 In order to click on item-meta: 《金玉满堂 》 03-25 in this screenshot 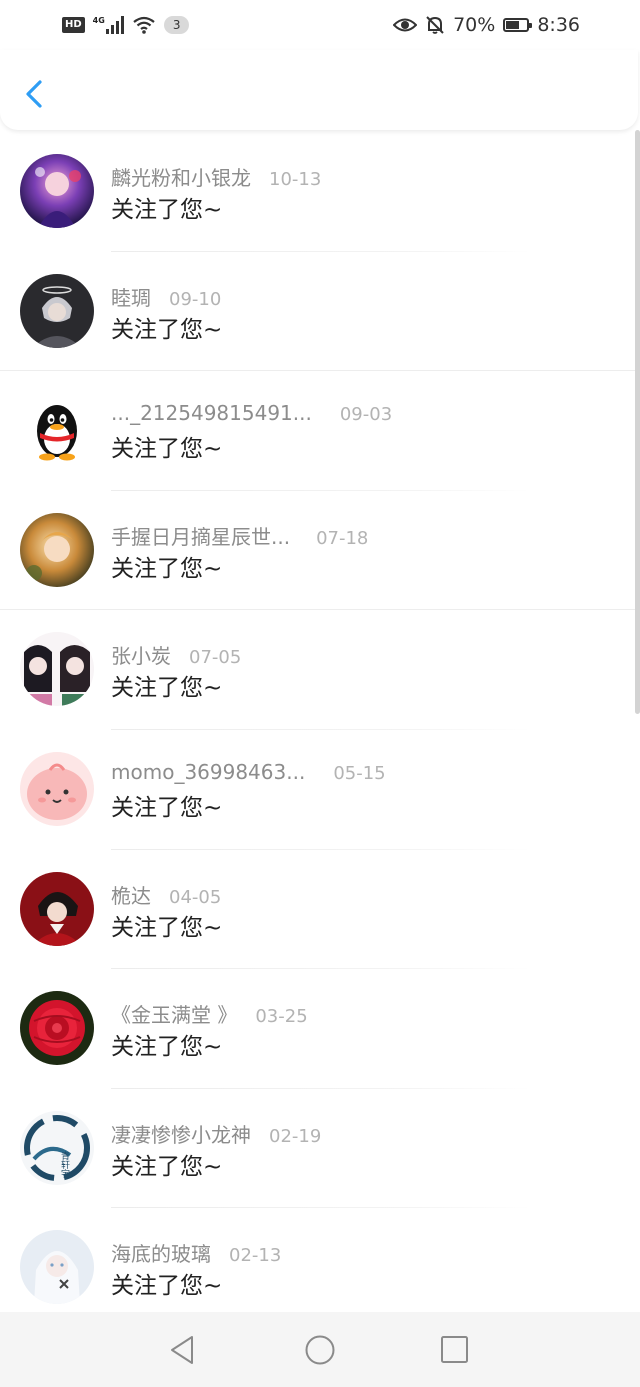, I will do `click(209, 1013)`.